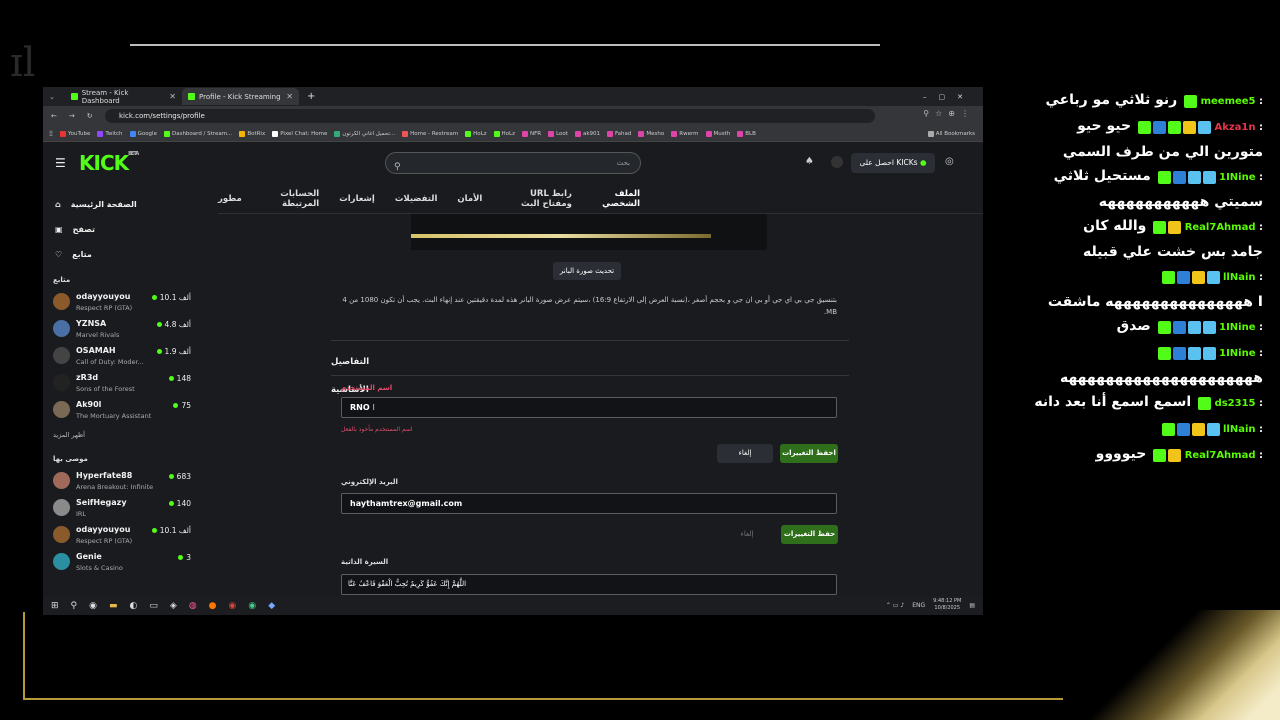  What do you see at coordinates (513, 163) in the screenshot?
I see `search-input: بحث ⚲` at bounding box center [513, 163].